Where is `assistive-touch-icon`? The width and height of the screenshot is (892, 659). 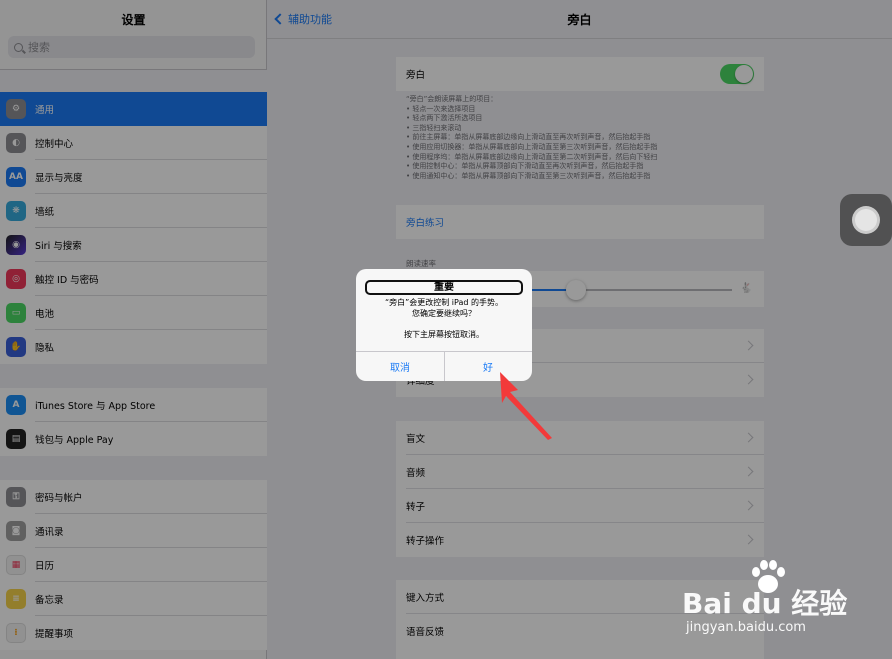
assistive-touch-icon is located at coordinates (866, 220).